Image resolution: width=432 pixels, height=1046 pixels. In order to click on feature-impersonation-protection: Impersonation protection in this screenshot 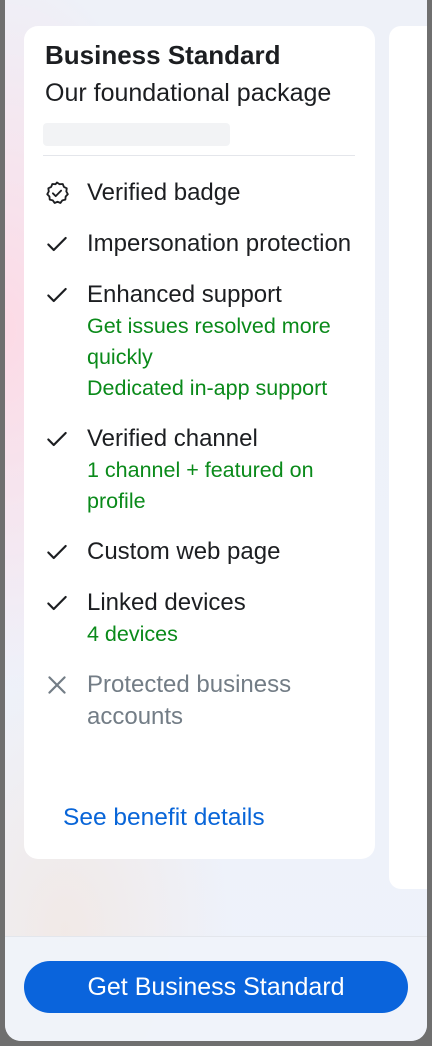, I will do `click(199, 244)`.